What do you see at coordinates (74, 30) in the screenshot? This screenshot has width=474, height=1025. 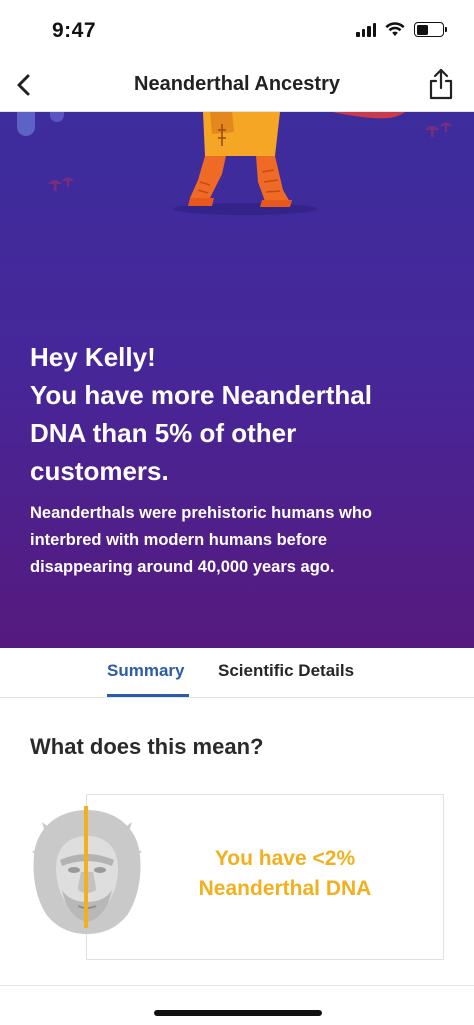 I see `status-time: 9:47` at bounding box center [74, 30].